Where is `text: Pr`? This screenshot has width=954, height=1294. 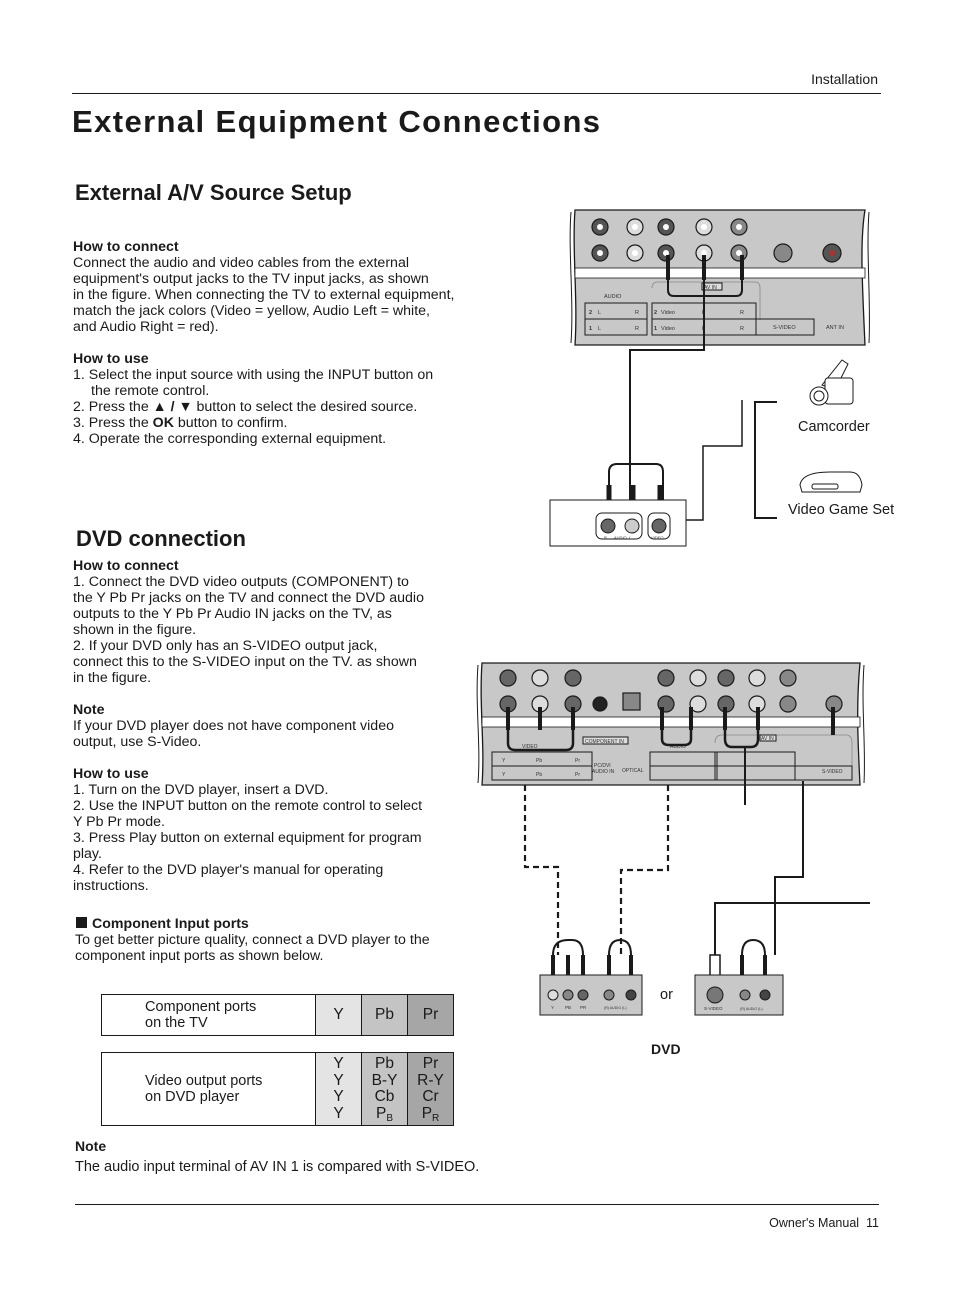 text: Pr is located at coordinates (430, 1063).